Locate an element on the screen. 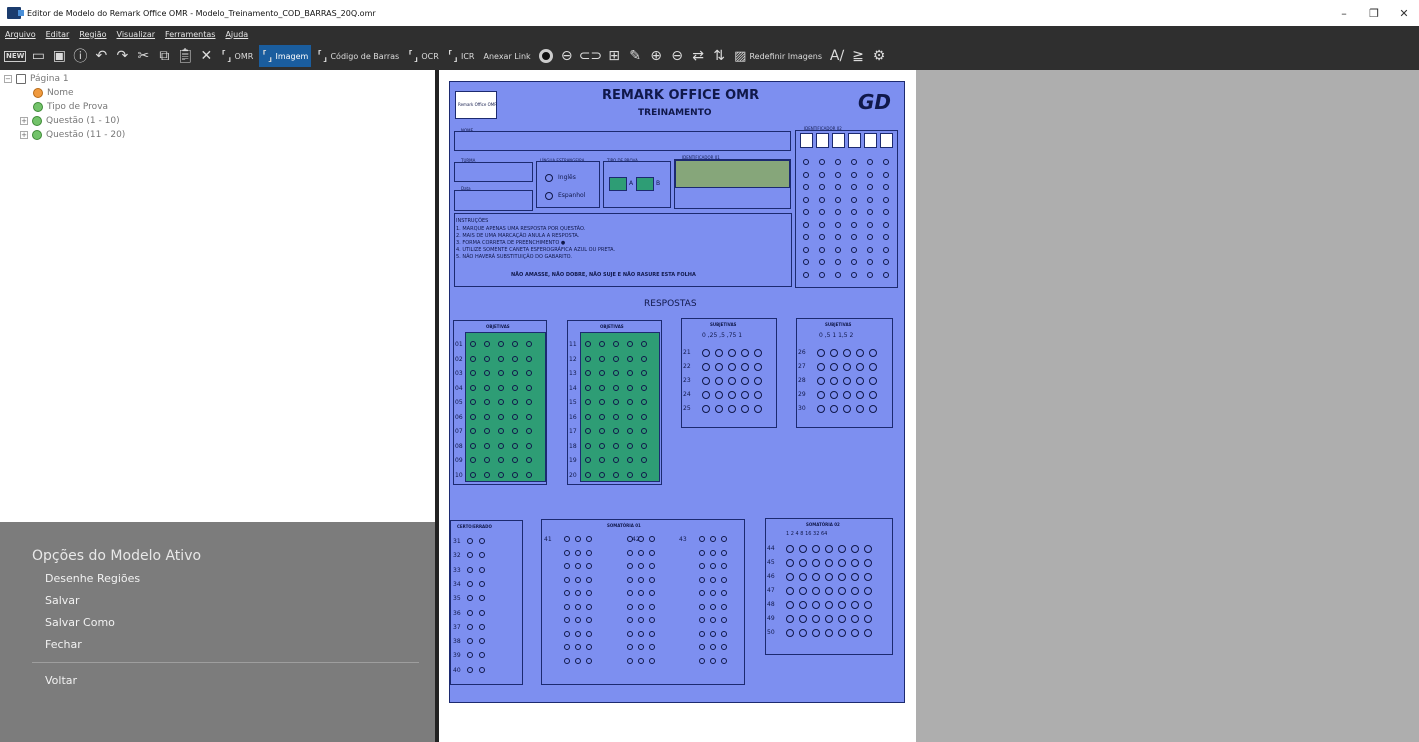  expand-icon: + is located at coordinates (24, 121).